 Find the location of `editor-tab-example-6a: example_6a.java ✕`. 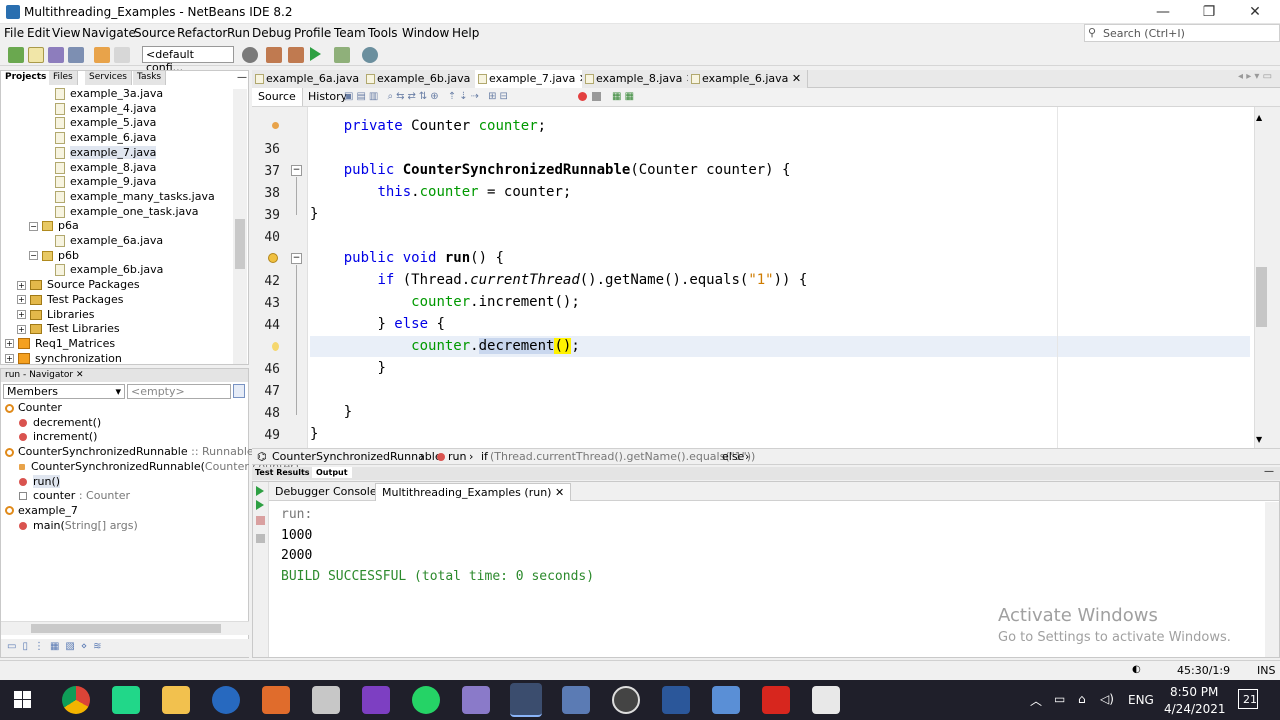

editor-tab-example-6a: example_6a.java ✕ is located at coordinates (315, 79).